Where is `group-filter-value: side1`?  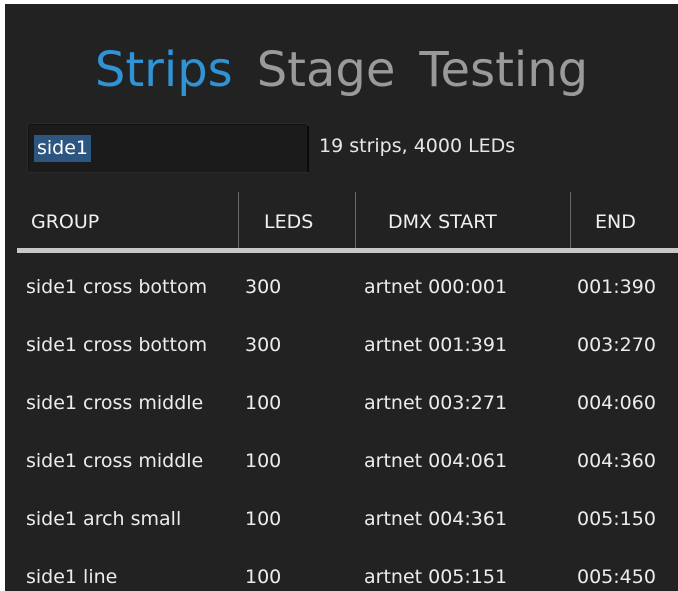 group-filter-value: side1 is located at coordinates (63, 148).